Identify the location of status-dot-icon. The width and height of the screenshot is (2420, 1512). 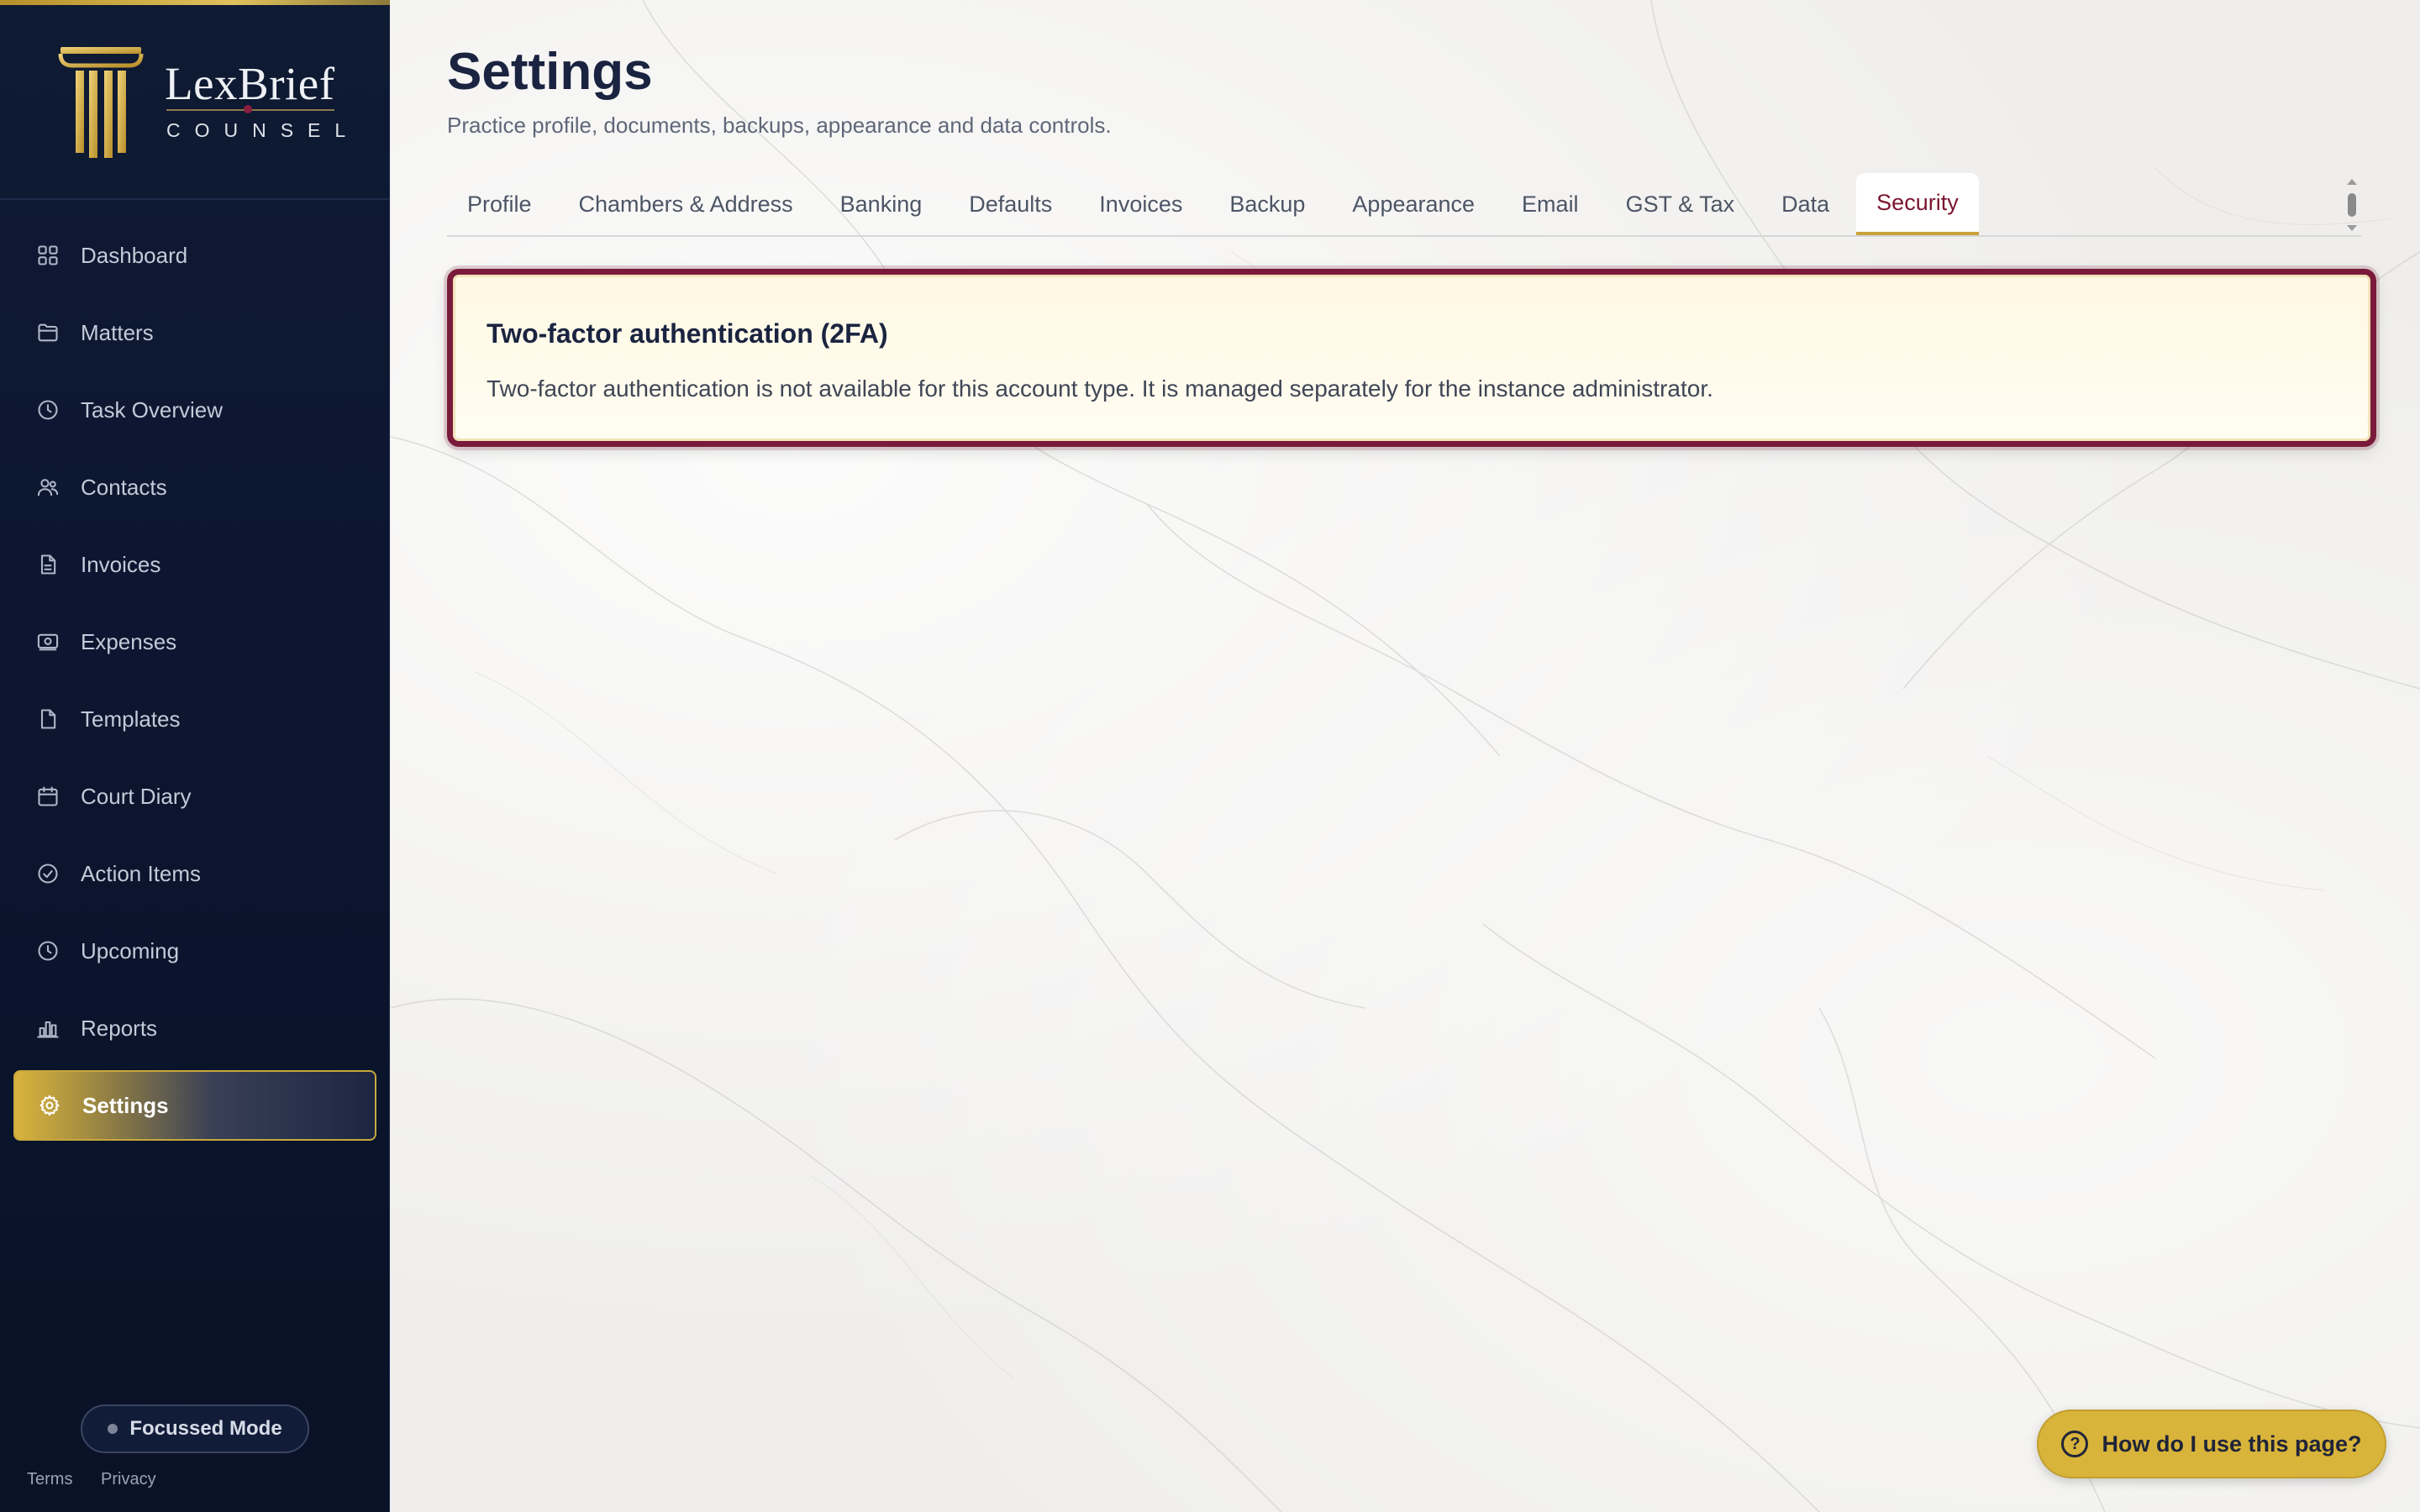
(113, 1429).